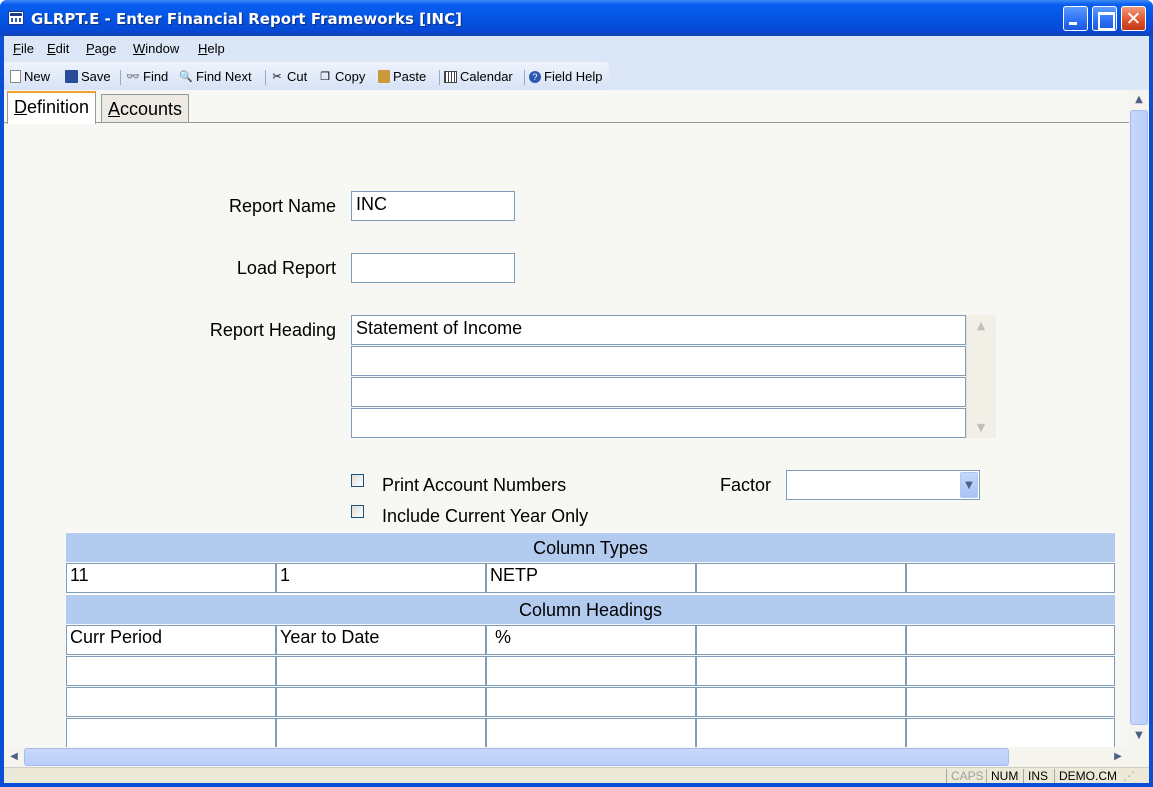  Describe the element at coordinates (156, 48) in the screenshot. I see `menu-window: Window` at that location.